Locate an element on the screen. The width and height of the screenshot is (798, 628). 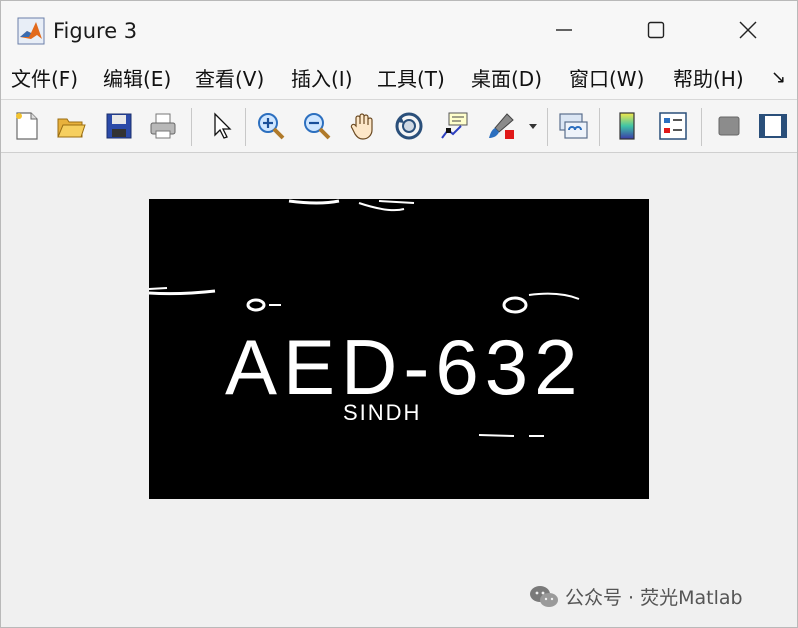
zoom-in-button is located at coordinates (271, 126).